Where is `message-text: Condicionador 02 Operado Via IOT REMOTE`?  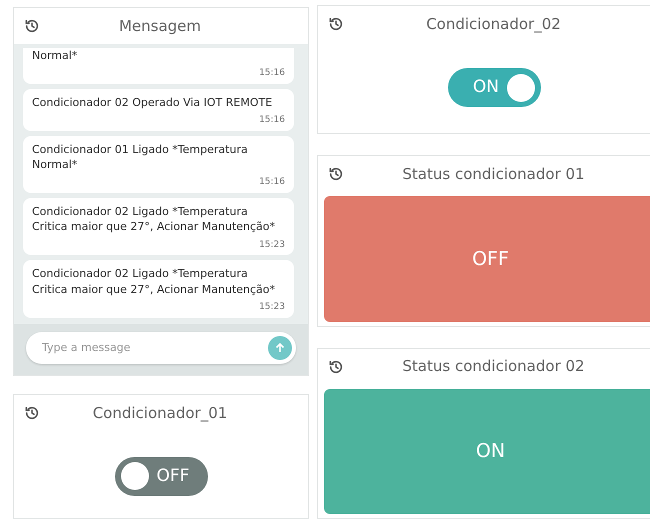
message-text: Condicionador 02 Operado Via IOT REMOTE is located at coordinates (153, 102).